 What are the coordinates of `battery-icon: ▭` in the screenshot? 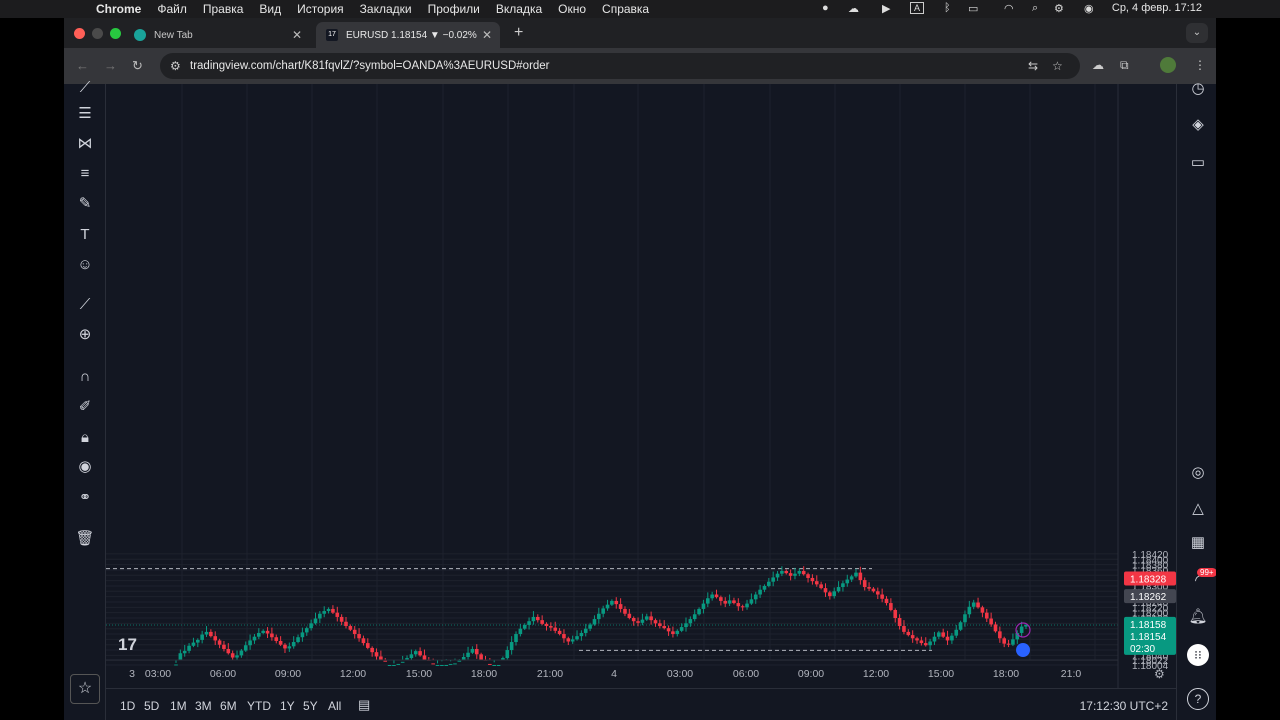 It's located at (973, 8).